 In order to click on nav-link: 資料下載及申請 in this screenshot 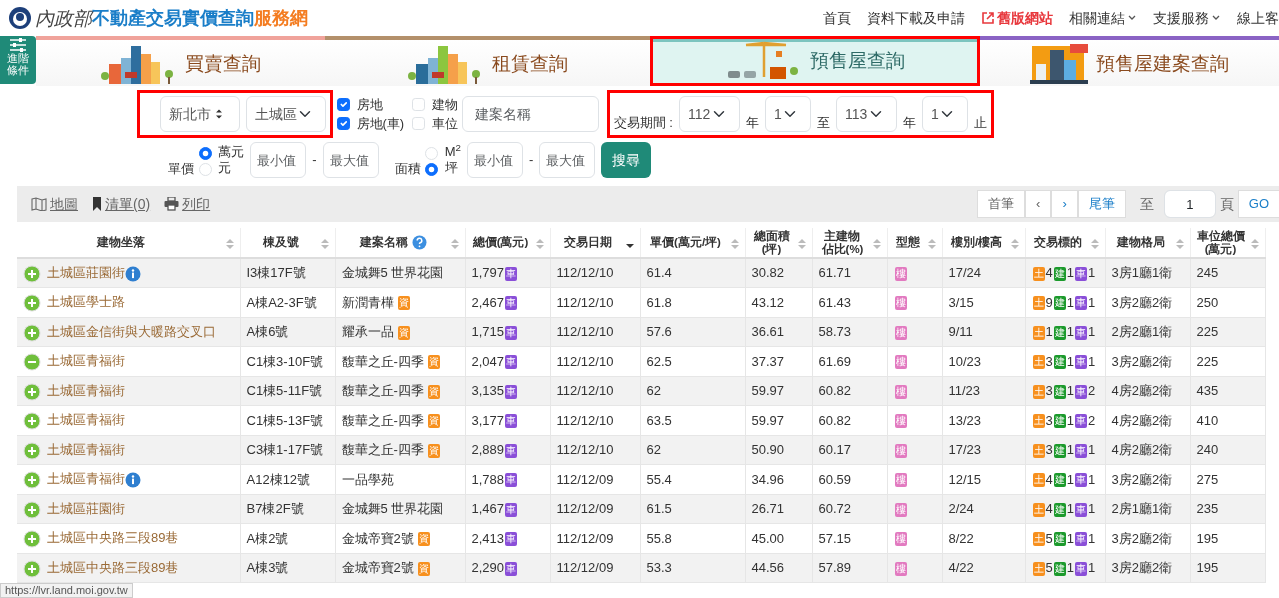, I will do `click(916, 18)`.